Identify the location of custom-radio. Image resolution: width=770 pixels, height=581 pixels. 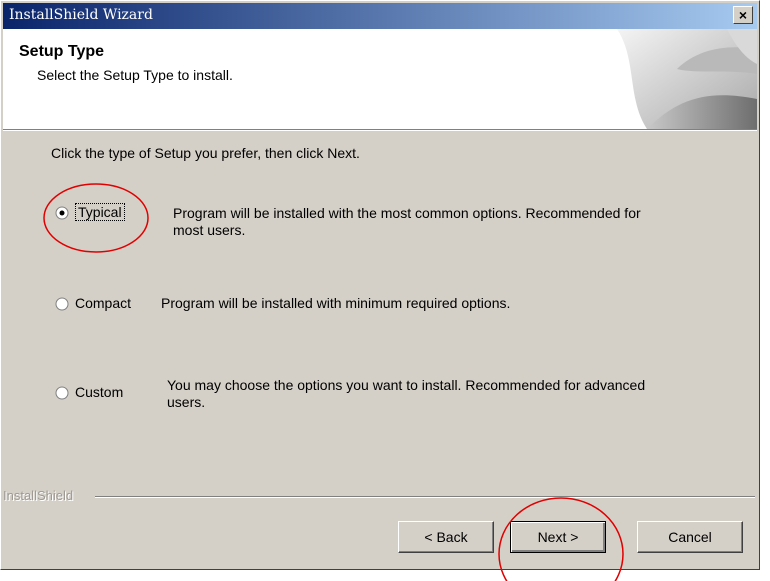
(62, 393).